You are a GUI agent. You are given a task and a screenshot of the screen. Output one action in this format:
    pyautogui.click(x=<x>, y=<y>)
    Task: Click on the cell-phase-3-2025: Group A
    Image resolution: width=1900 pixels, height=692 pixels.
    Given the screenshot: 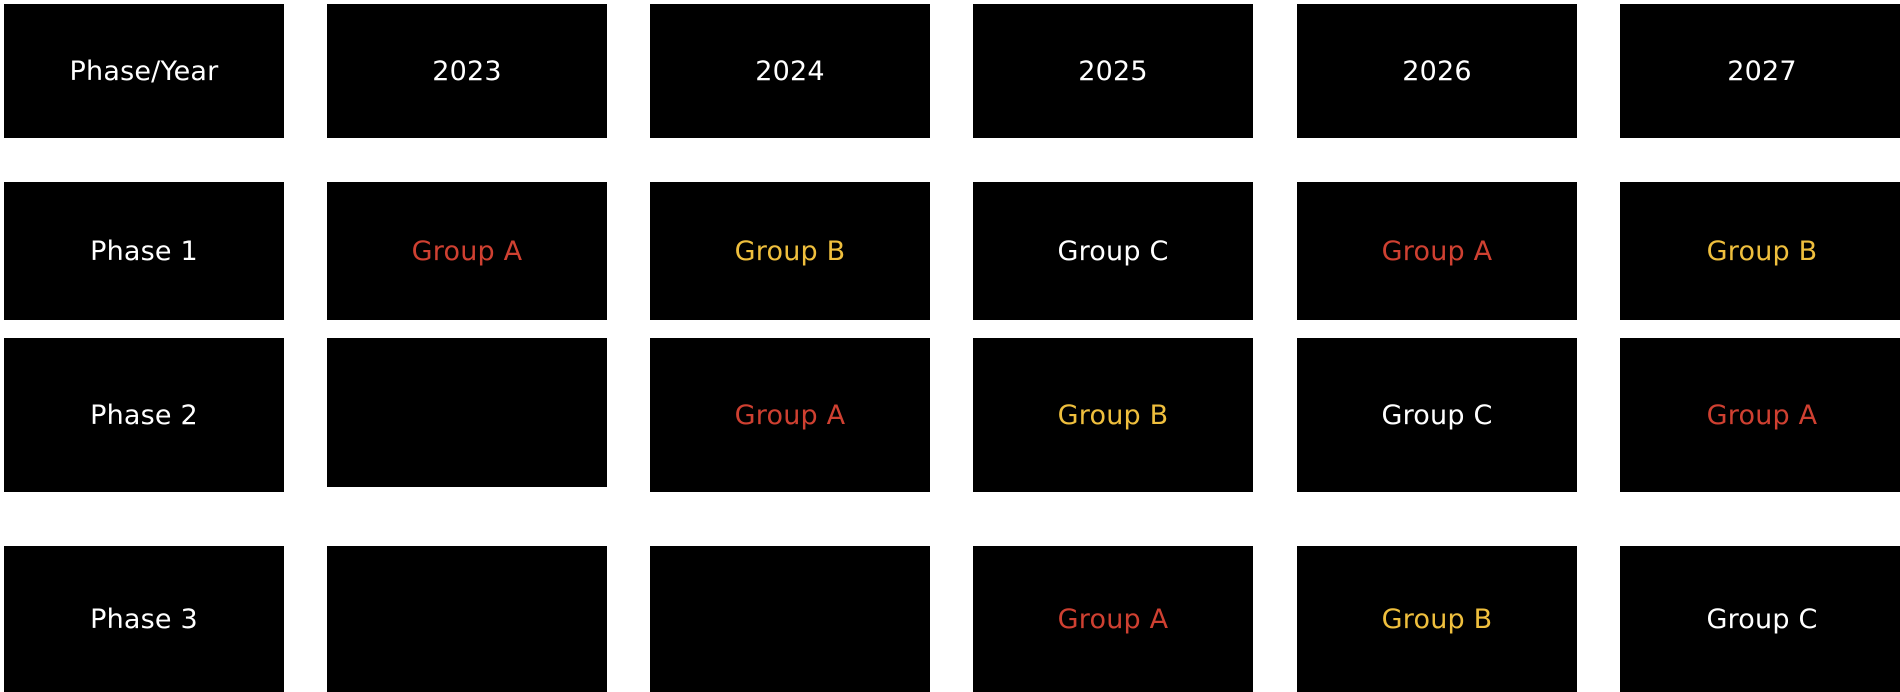 What is the action you would take?
    pyautogui.click(x=1113, y=619)
    